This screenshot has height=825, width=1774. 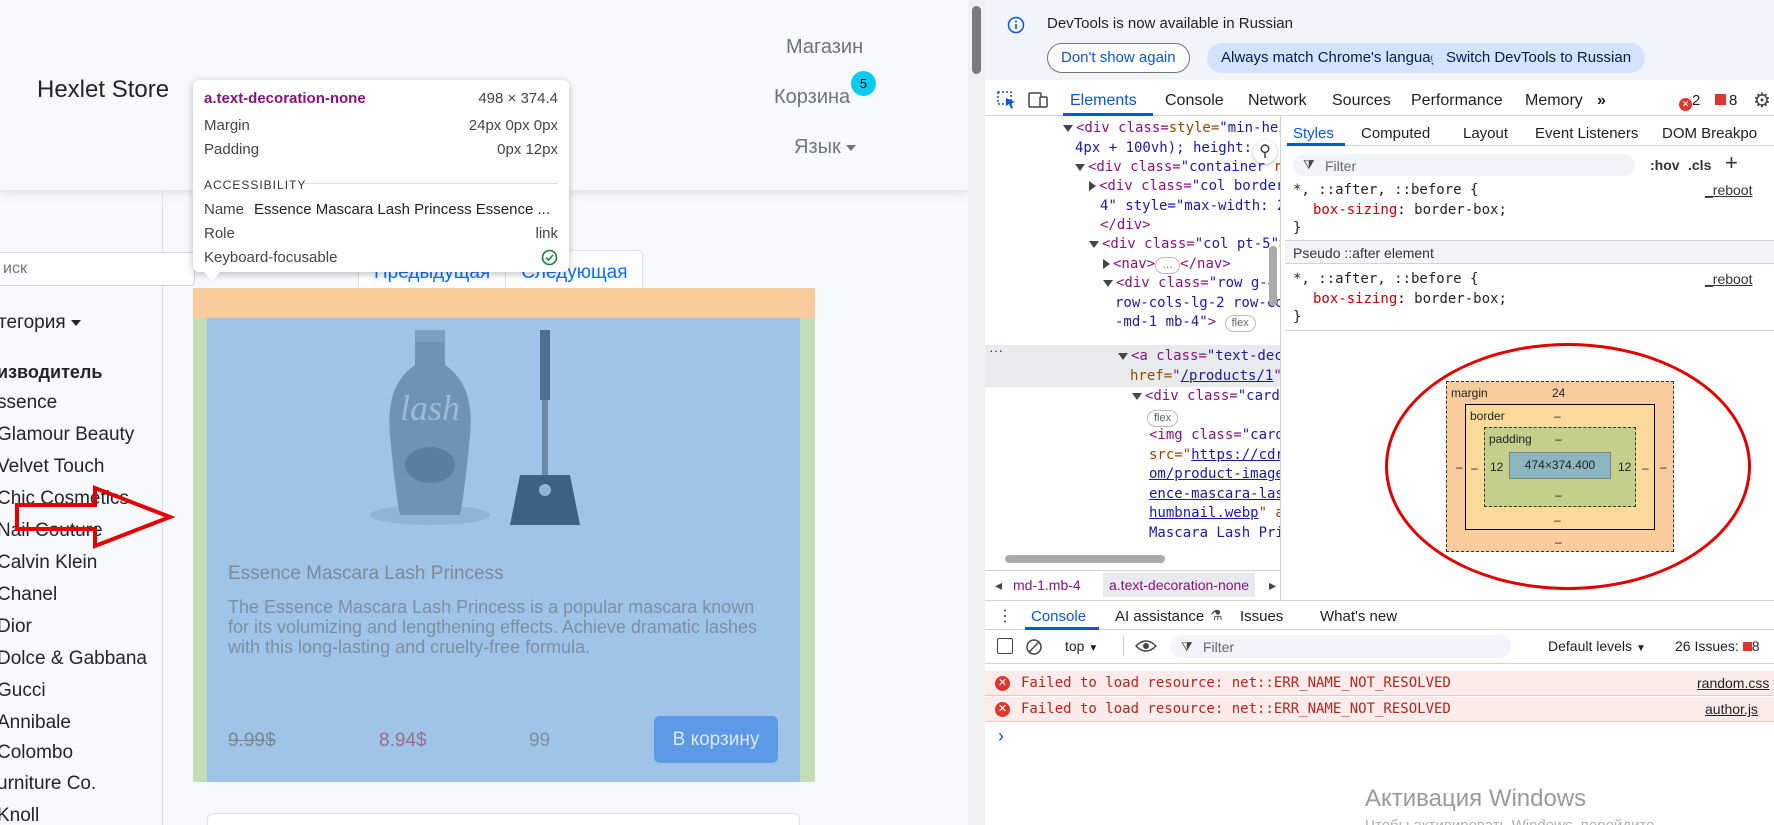 What do you see at coordinates (976, 40) in the screenshot?
I see `page-scroll-thumb` at bounding box center [976, 40].